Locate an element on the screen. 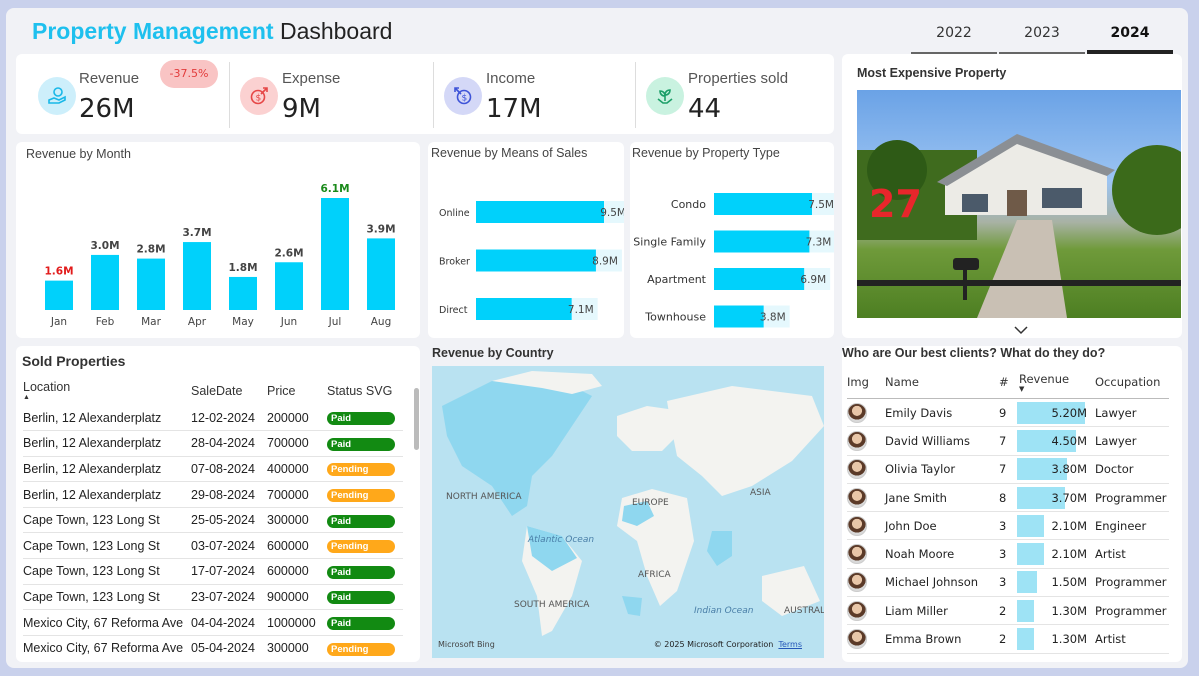  world-map-shapes is located at coordinates (633, 503).